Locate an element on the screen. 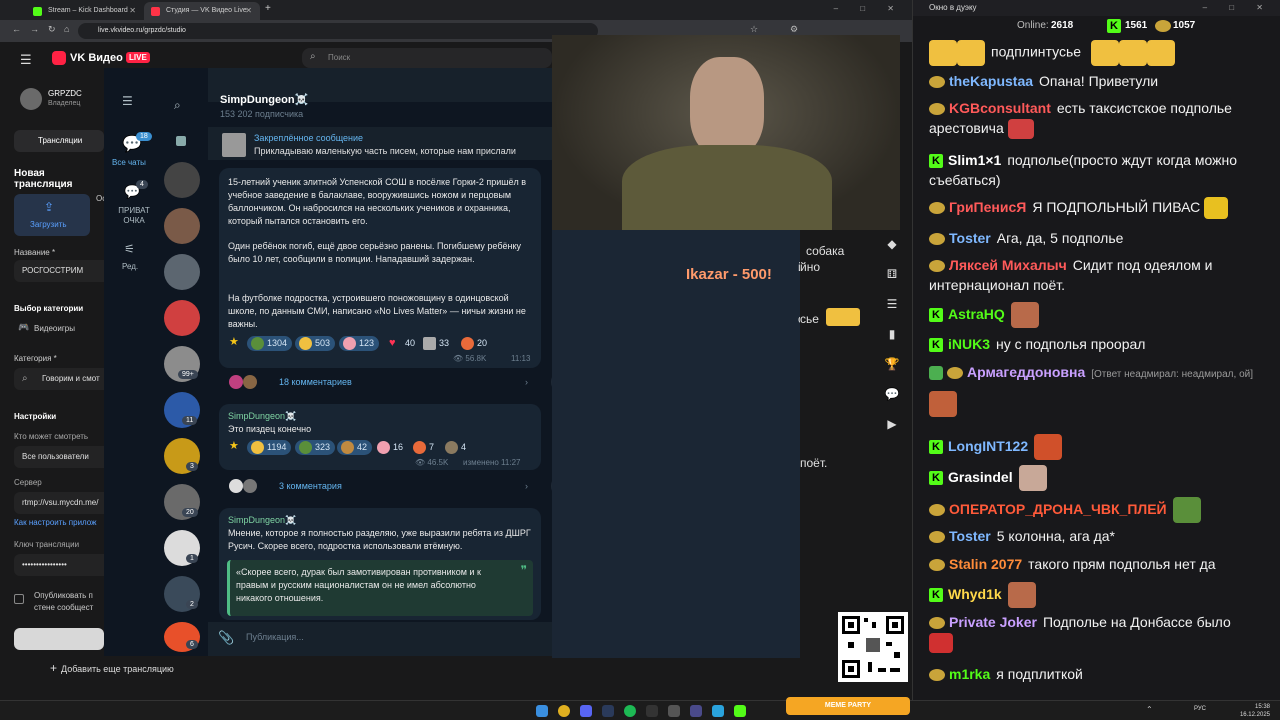  chat-avatar: 20 is located at coordinates (182, 502).